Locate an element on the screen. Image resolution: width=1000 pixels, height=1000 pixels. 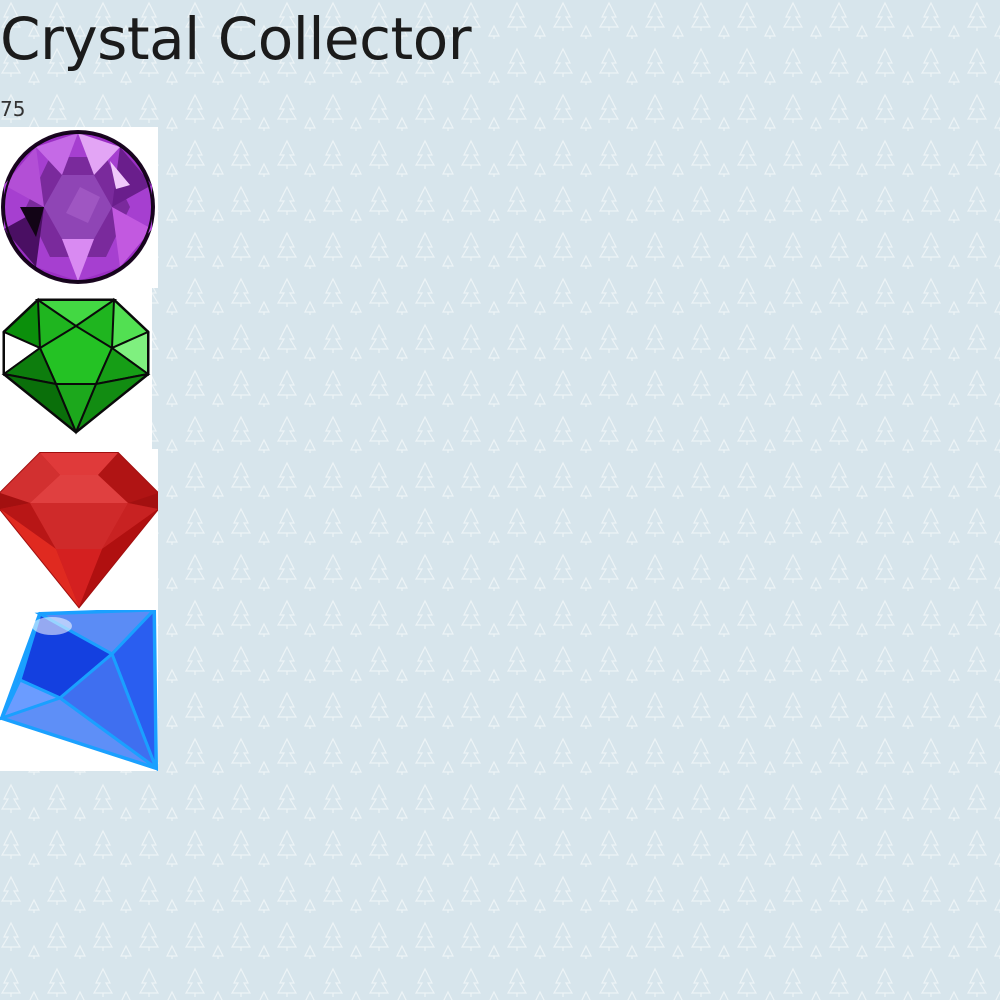
score-counter: 75 is located at coordinates (13, 109).